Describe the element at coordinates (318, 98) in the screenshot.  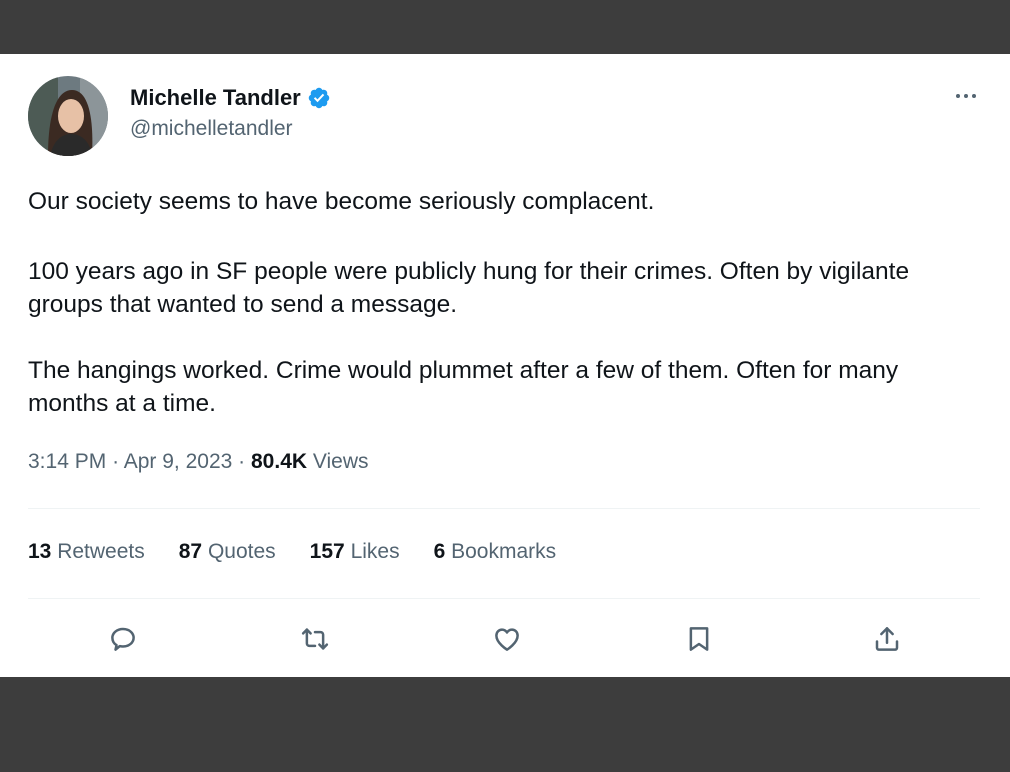
I see `verified-badge-icon` at that location.